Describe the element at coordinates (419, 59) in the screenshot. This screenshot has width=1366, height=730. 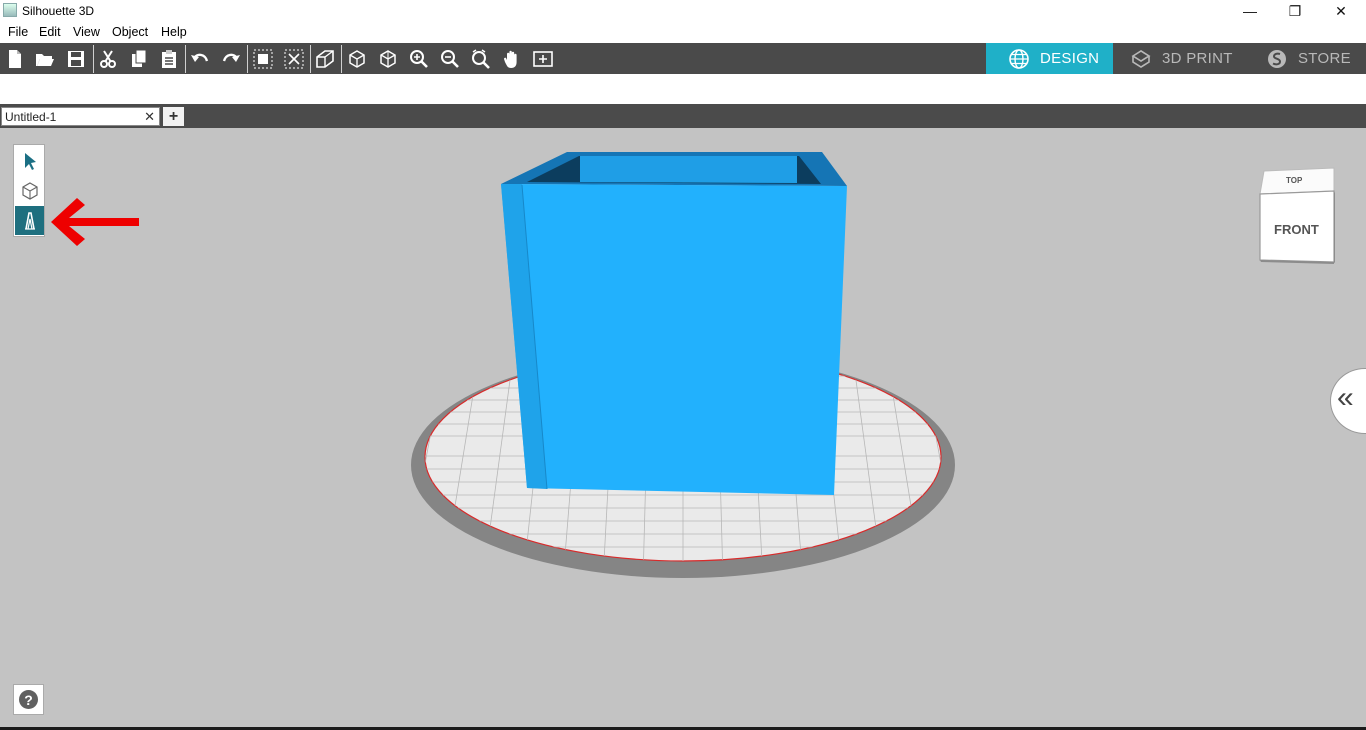
I see `zoom-in-icon` at that location.